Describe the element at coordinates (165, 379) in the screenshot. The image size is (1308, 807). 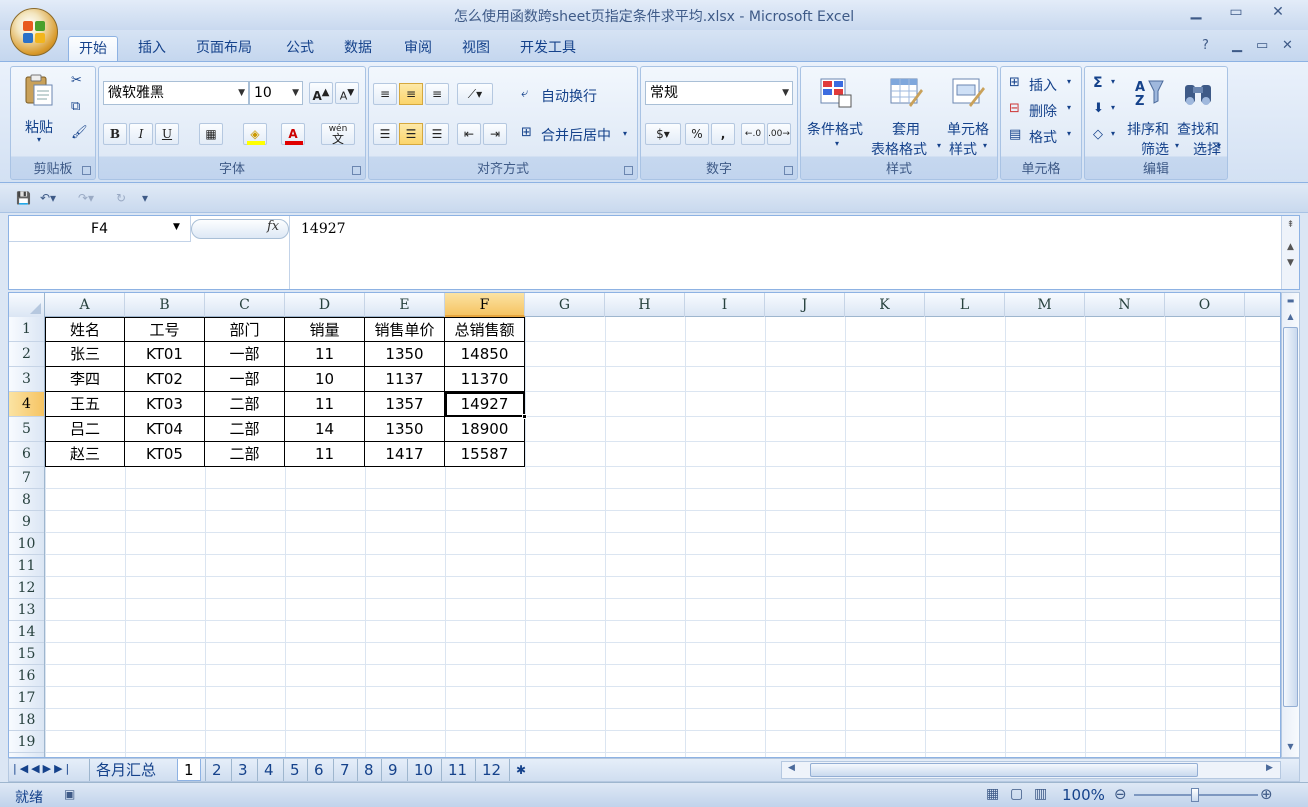
I see `table-cell: KT02` at that location.